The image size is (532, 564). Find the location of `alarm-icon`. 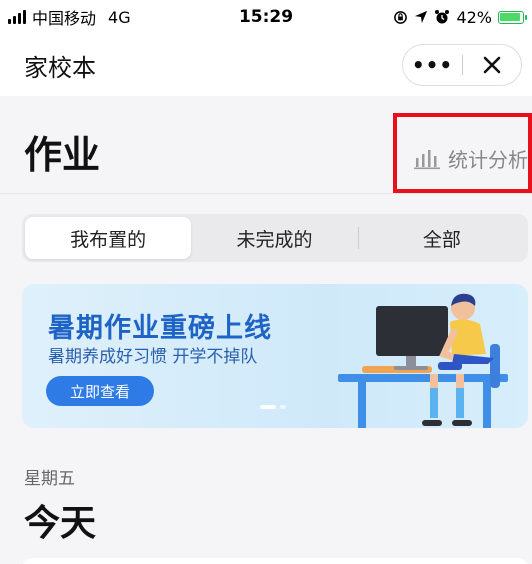

alarm-icon is located at coordinates (442, 17).